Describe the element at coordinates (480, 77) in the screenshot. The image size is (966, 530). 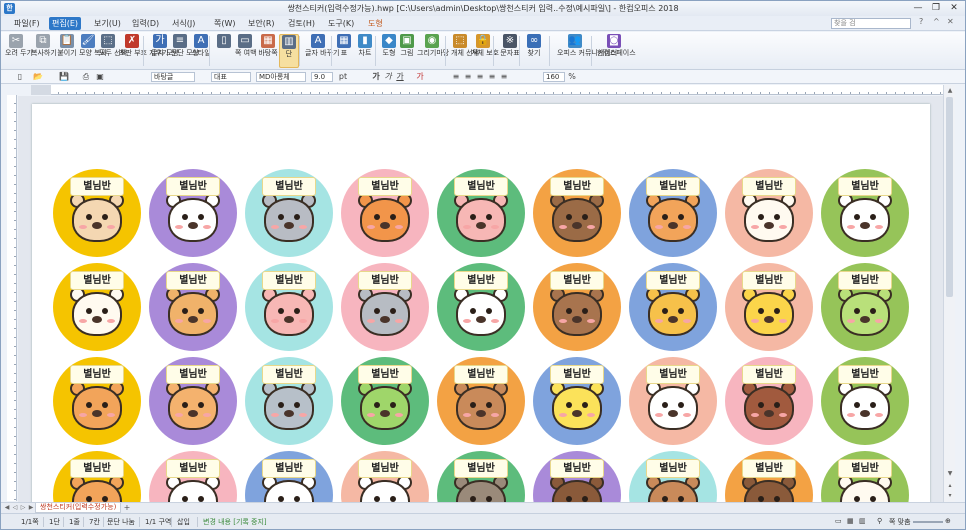
I see `align-right-icon: ≡` at that location.